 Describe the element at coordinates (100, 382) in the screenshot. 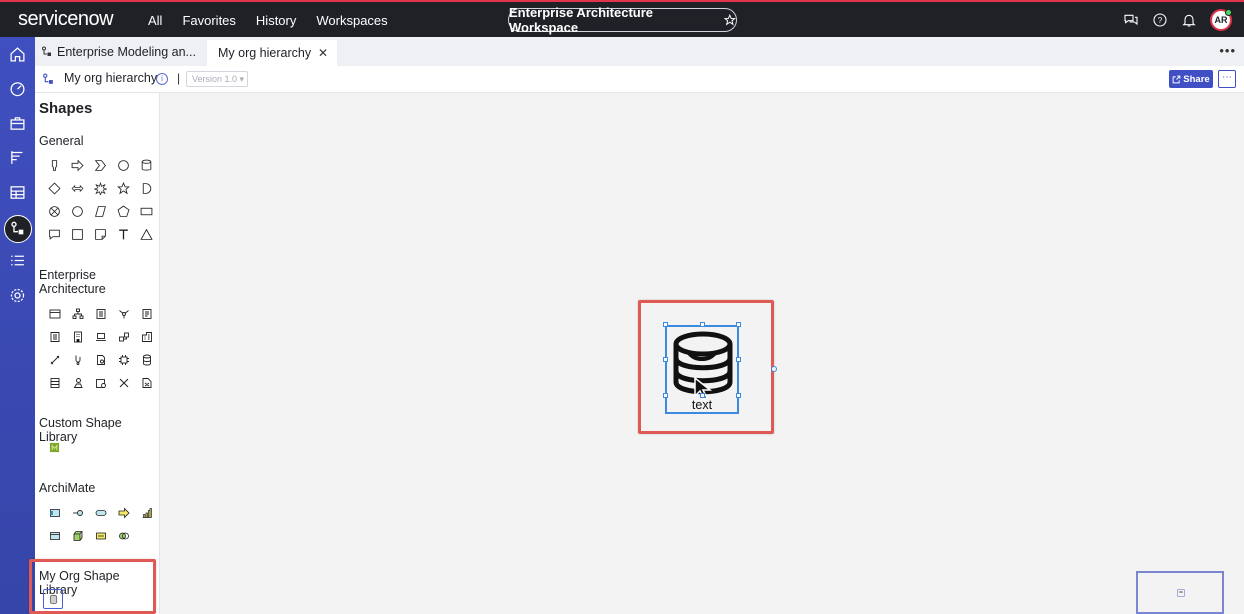

I see `calendar-ea-icon` at that location.